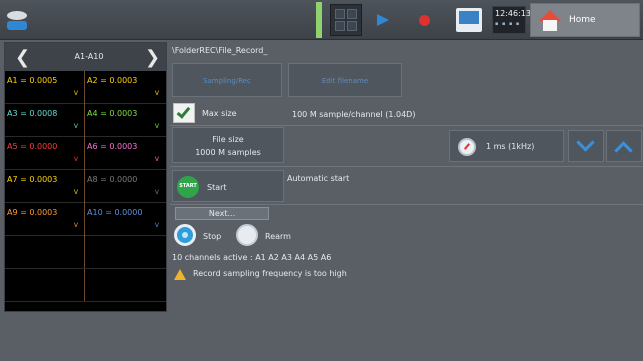 Image resolution: width=643 pixels, height=361 pixels. What do you see at coordinates (469, 20) in the screenshot?
I see `screen-capture-icon` at bounding box center [469, 20].